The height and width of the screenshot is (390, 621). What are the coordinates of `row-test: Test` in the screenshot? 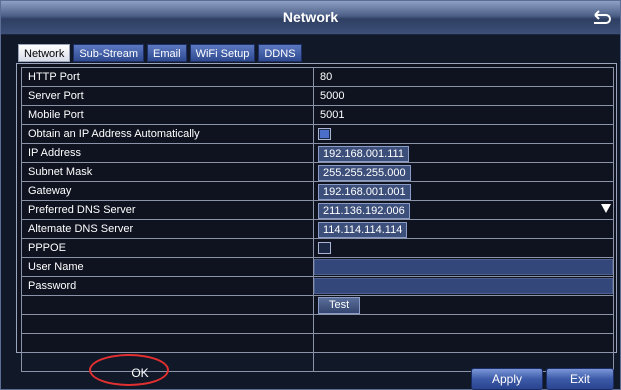 It's located at (317, 305).